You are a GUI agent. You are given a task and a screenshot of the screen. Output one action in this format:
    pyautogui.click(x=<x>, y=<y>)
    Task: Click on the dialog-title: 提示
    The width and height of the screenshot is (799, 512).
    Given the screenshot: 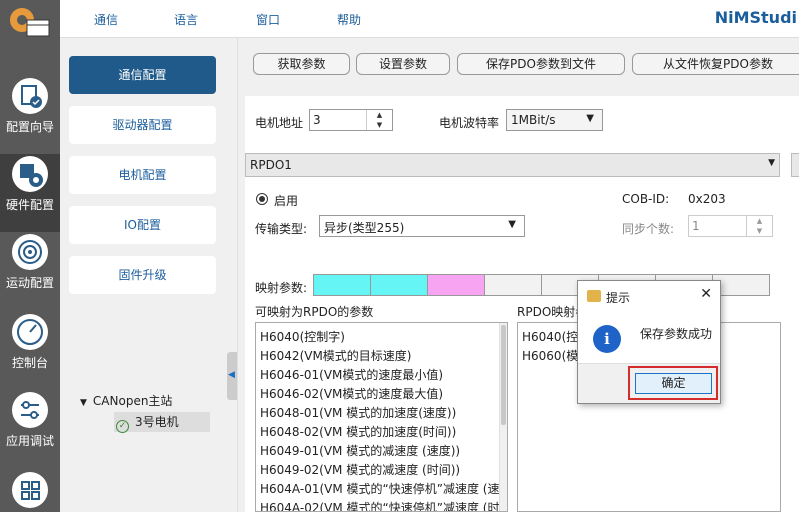 What is the action you would take?
    pyautogui.click(x=618, y=298)
    